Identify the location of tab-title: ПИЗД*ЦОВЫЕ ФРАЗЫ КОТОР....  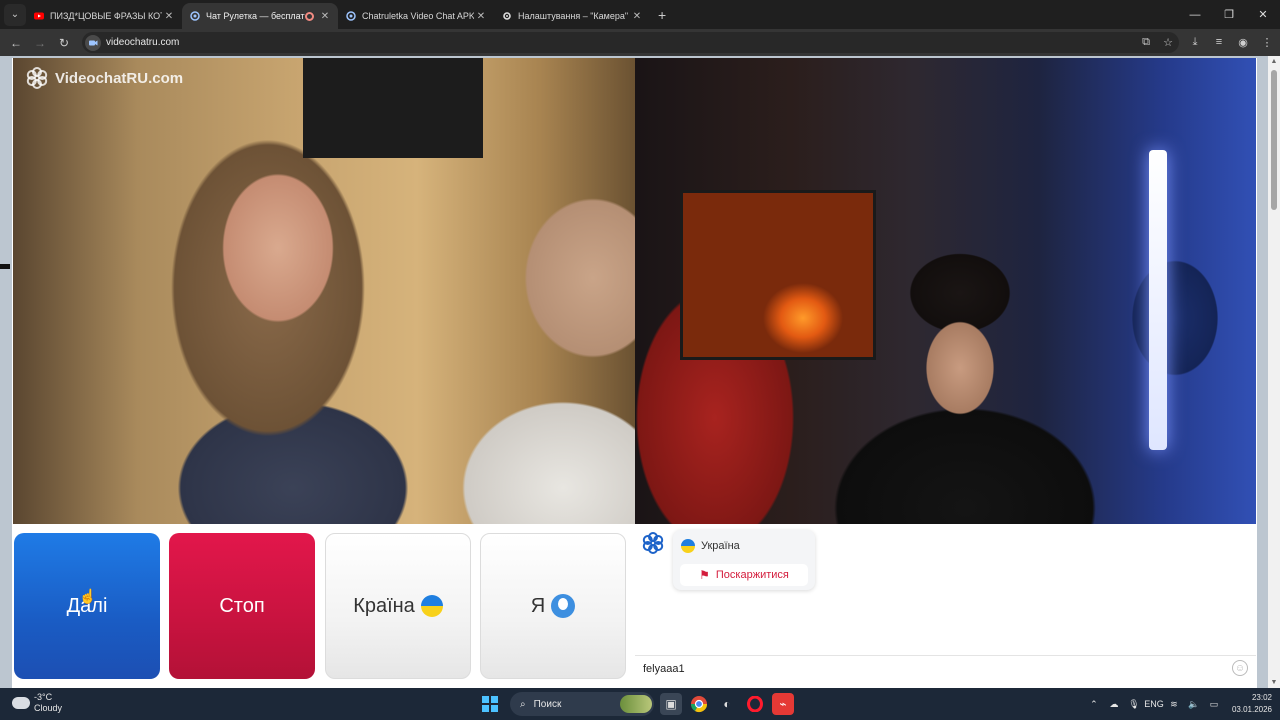
(106, 16).